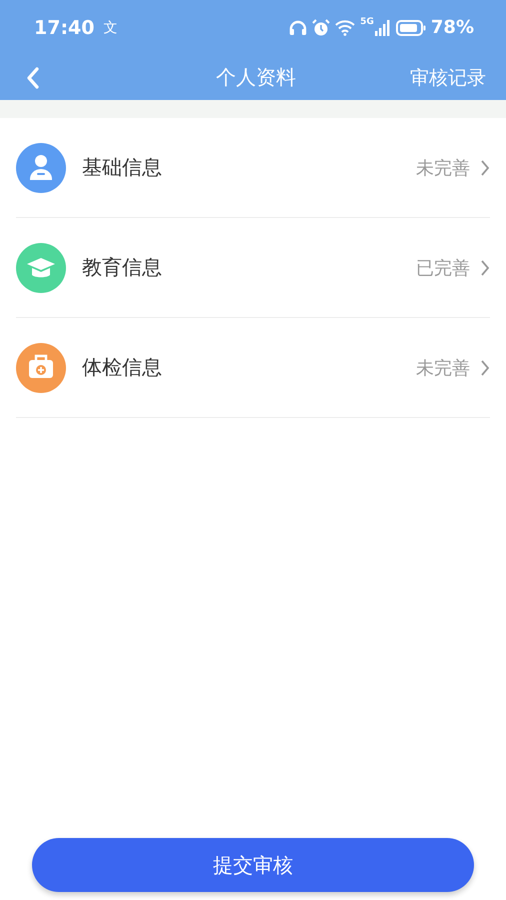  Describe the element at coordinates (64, 27) in the screenshot. I see `status-time: 17:40` at that location.